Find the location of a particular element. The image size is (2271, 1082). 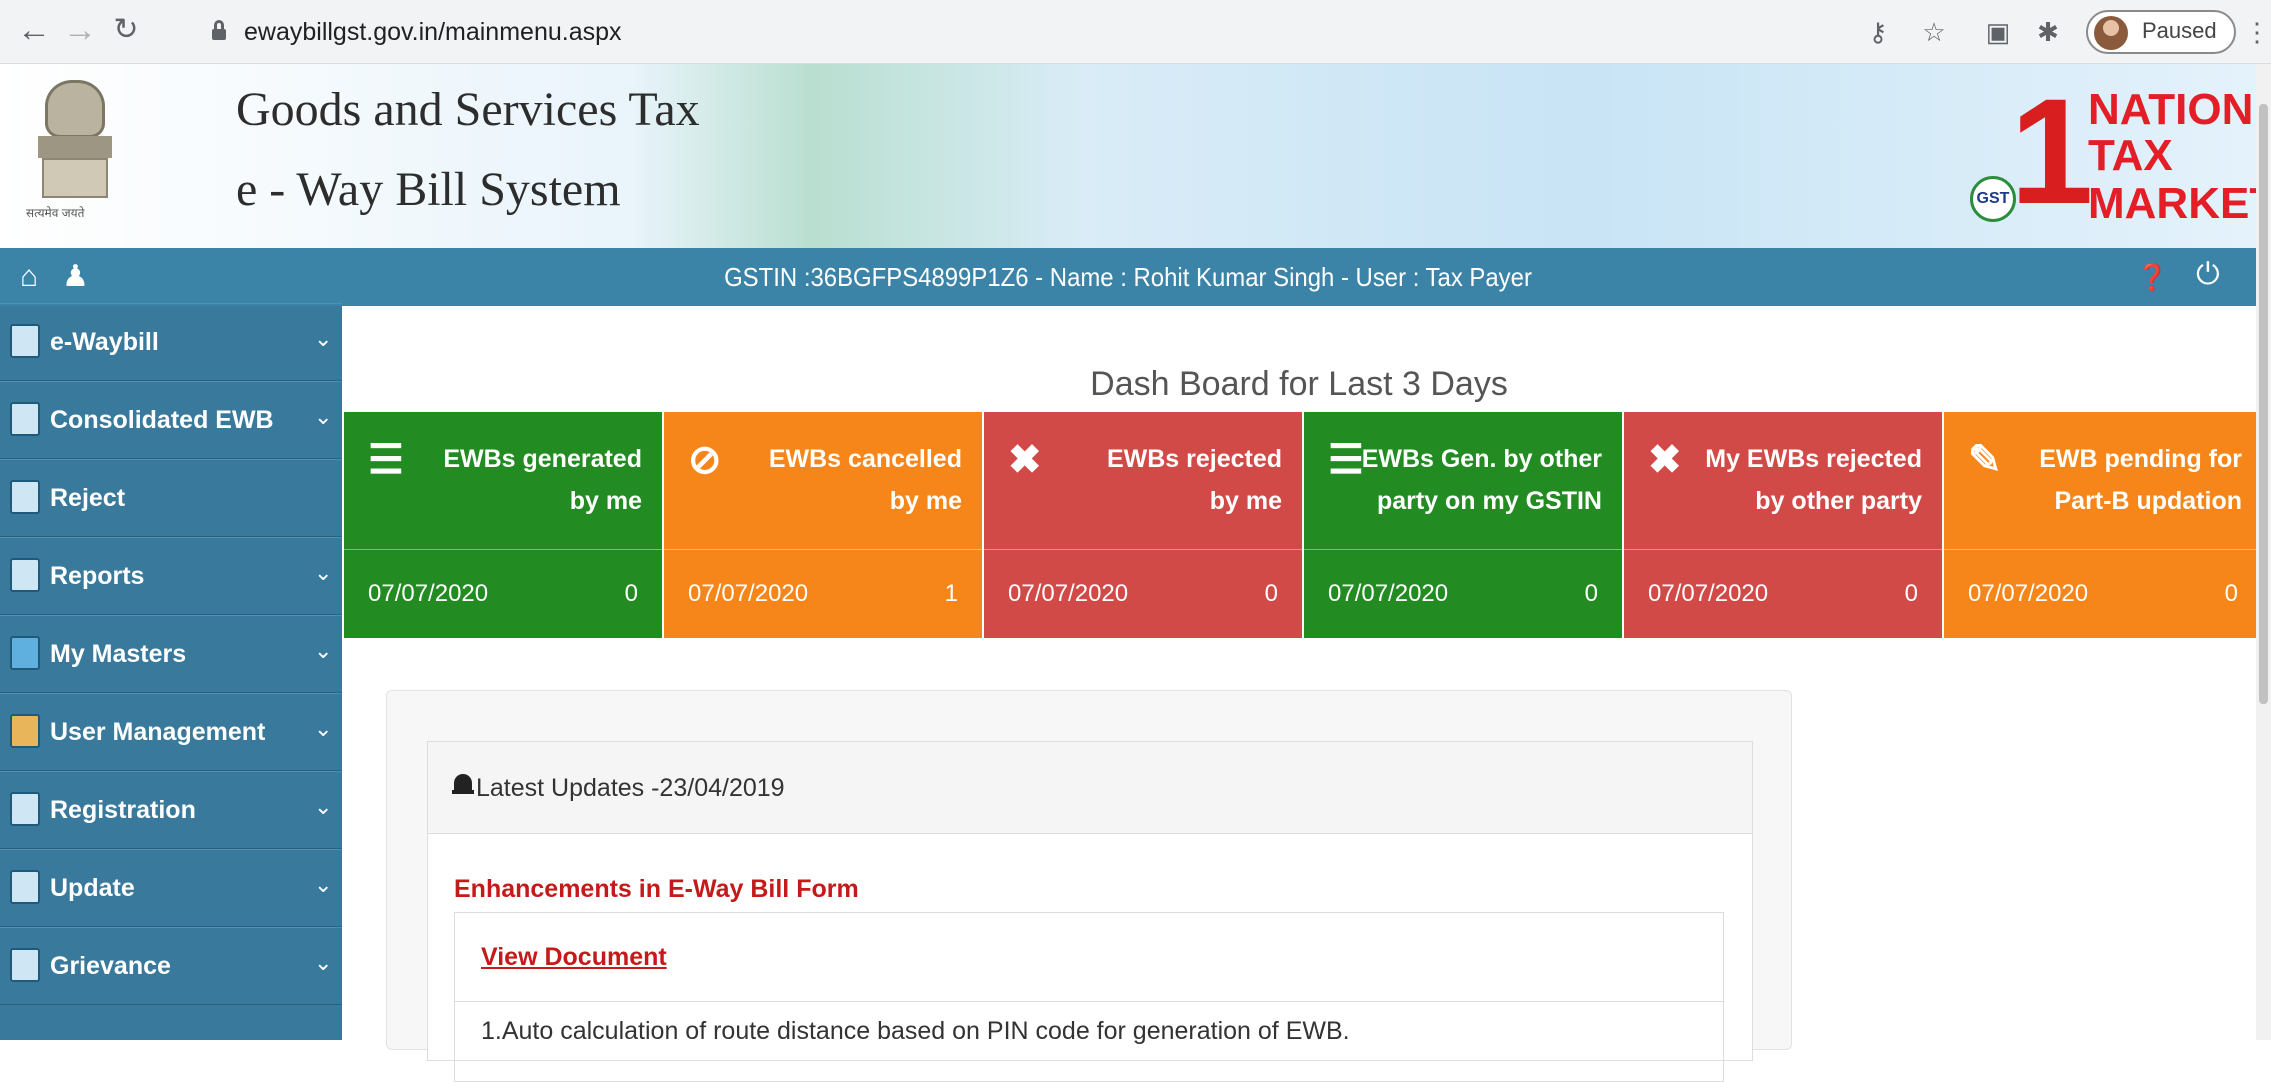

scrollbar is located at coordinates (2263, 552).